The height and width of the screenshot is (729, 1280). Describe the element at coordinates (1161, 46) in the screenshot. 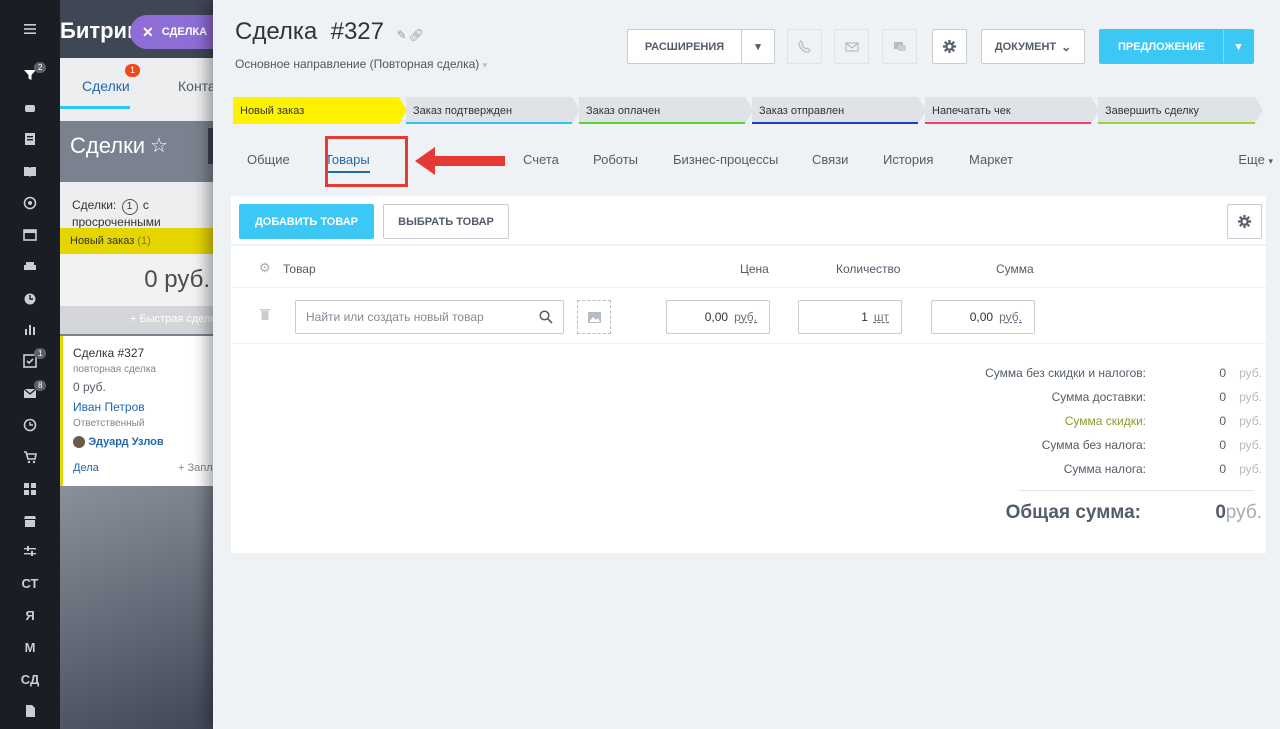

I see `proposal-label: ПРЕДЛОЖЕНИЕ` at that location.